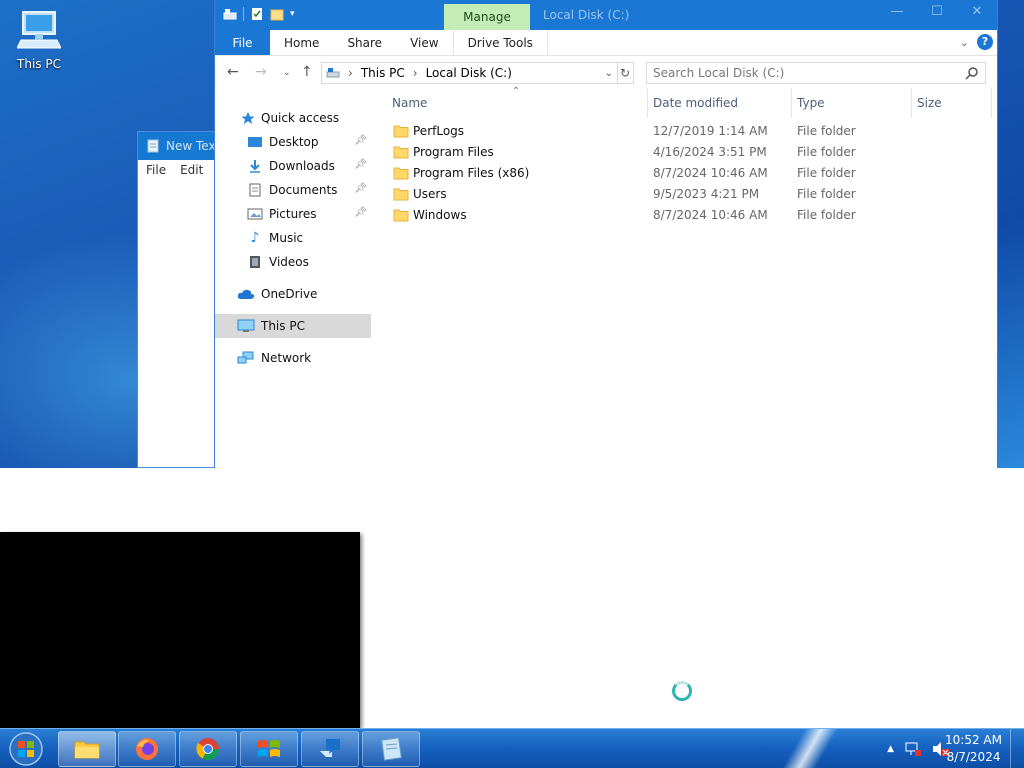 Image resolution: width=1024 pixels, height=768 pixels. I want to click on notepad-icon, so click(391, 749).